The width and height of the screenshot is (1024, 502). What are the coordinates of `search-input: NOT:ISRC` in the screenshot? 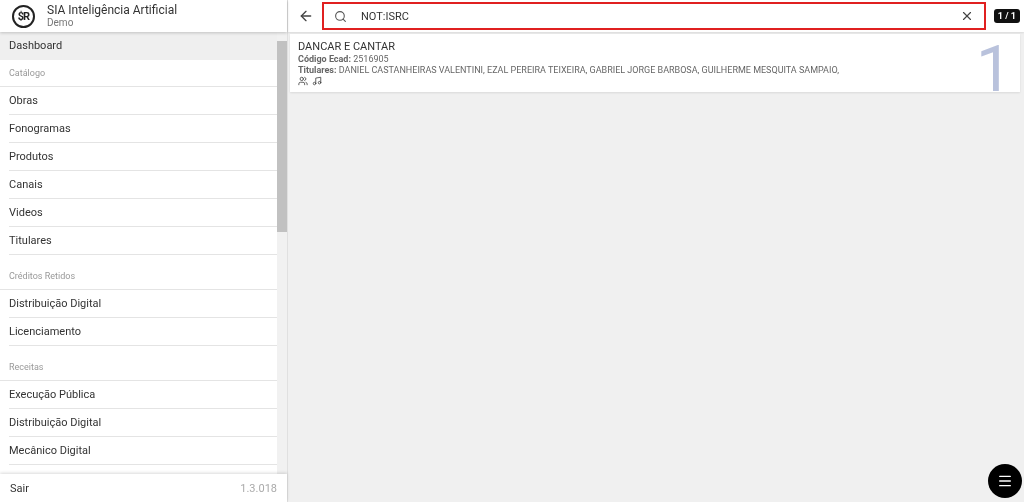 It's located at (653, 16).